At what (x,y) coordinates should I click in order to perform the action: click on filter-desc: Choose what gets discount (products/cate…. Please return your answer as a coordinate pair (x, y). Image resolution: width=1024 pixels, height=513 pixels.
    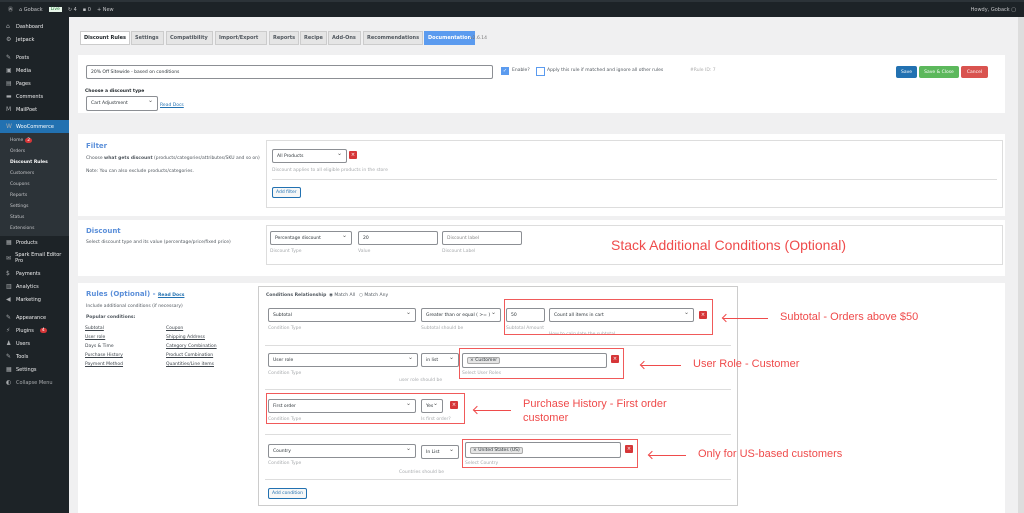
    Looking at the image, I should click on (173, 158).